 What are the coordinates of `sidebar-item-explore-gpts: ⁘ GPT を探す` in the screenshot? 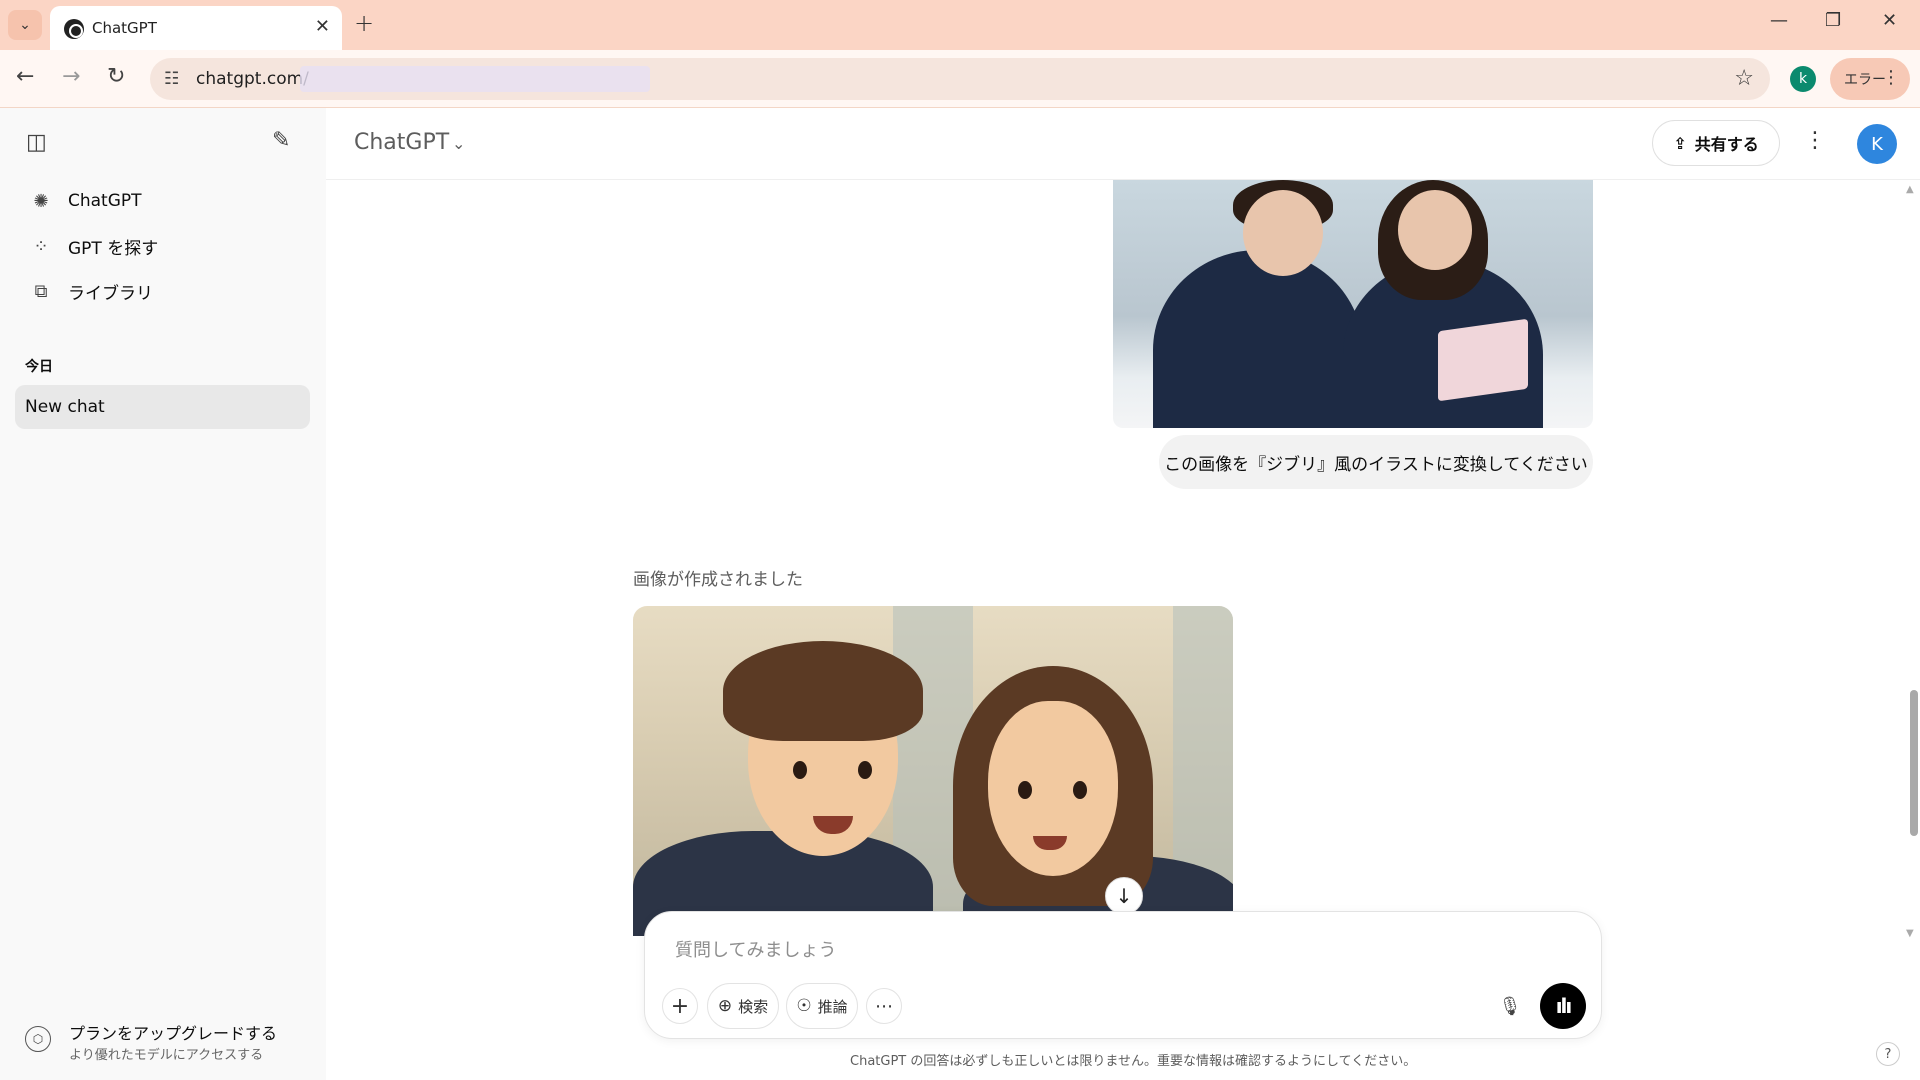 It's located at (164, 246).